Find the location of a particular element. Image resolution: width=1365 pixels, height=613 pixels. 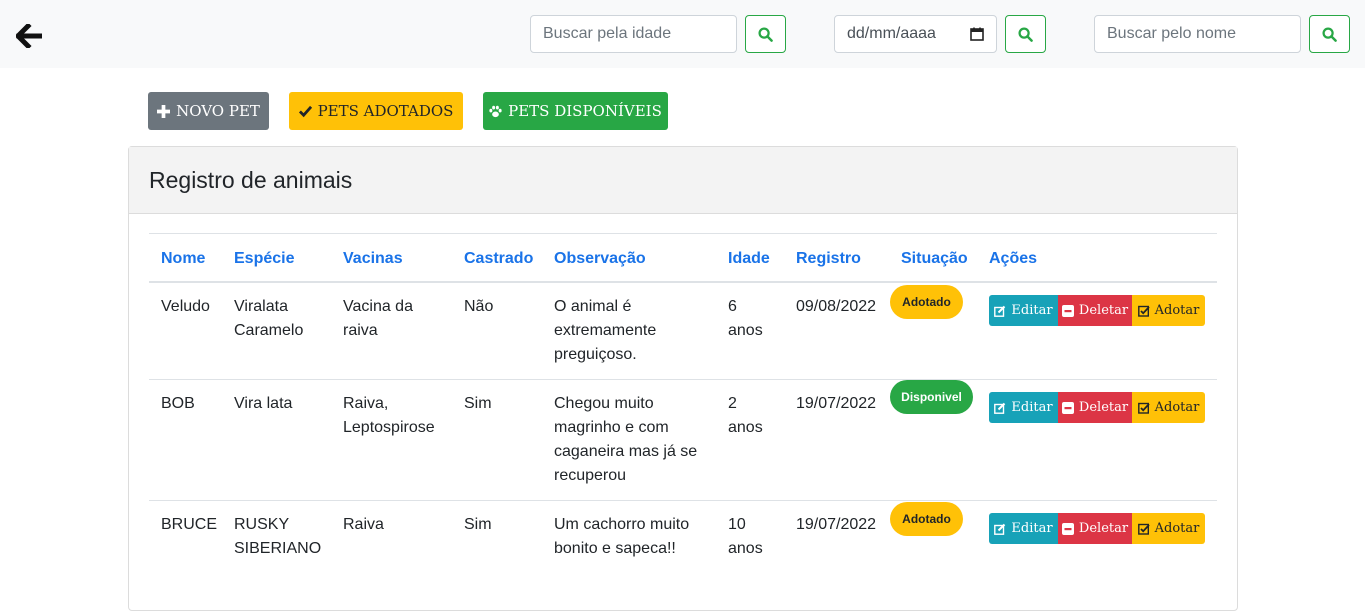

calendar-icon is located at coordinates (977, 34).